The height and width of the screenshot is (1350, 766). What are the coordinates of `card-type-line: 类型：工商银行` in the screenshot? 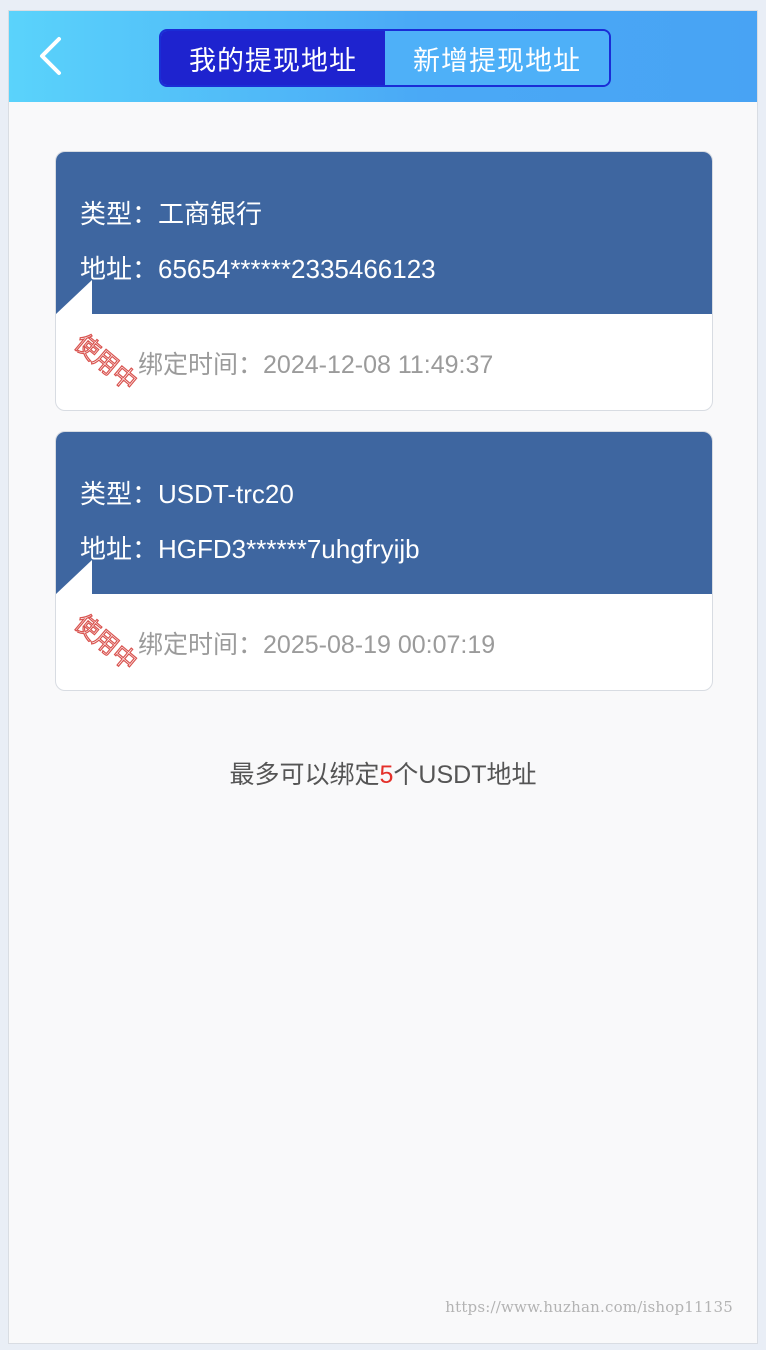 It's located at (171, 212).